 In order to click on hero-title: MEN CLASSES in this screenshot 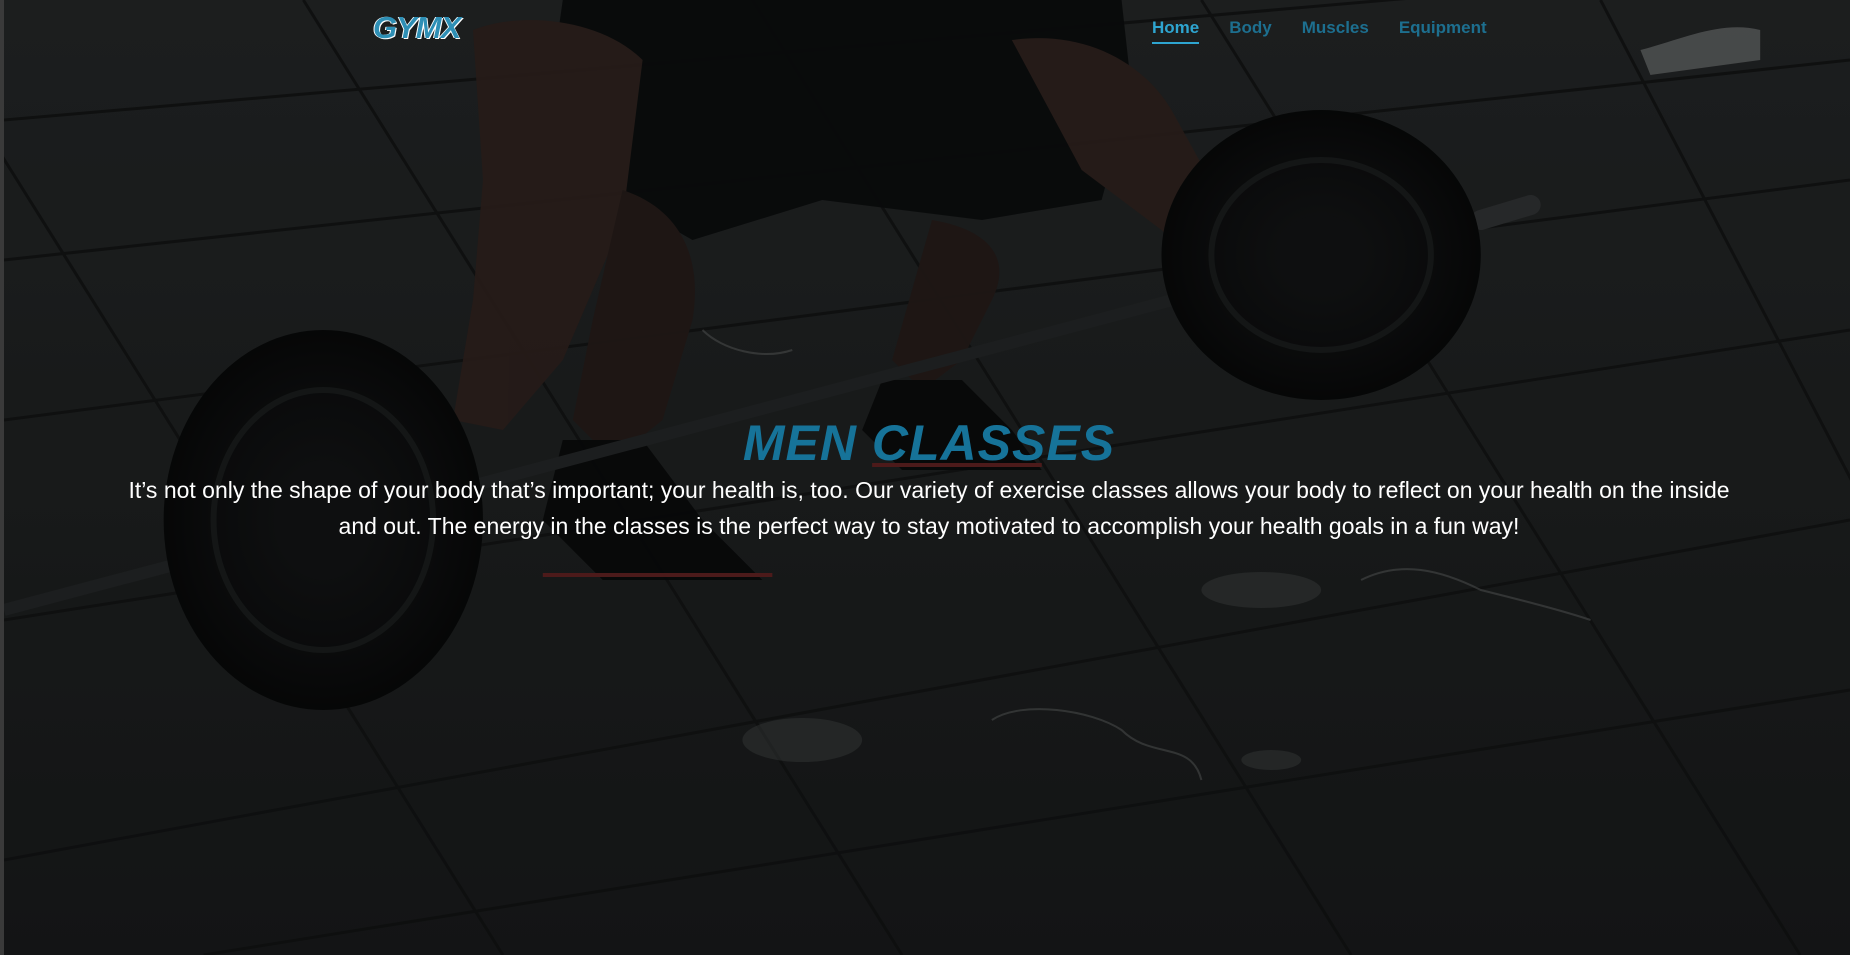, I will do `click(929, 443)`.